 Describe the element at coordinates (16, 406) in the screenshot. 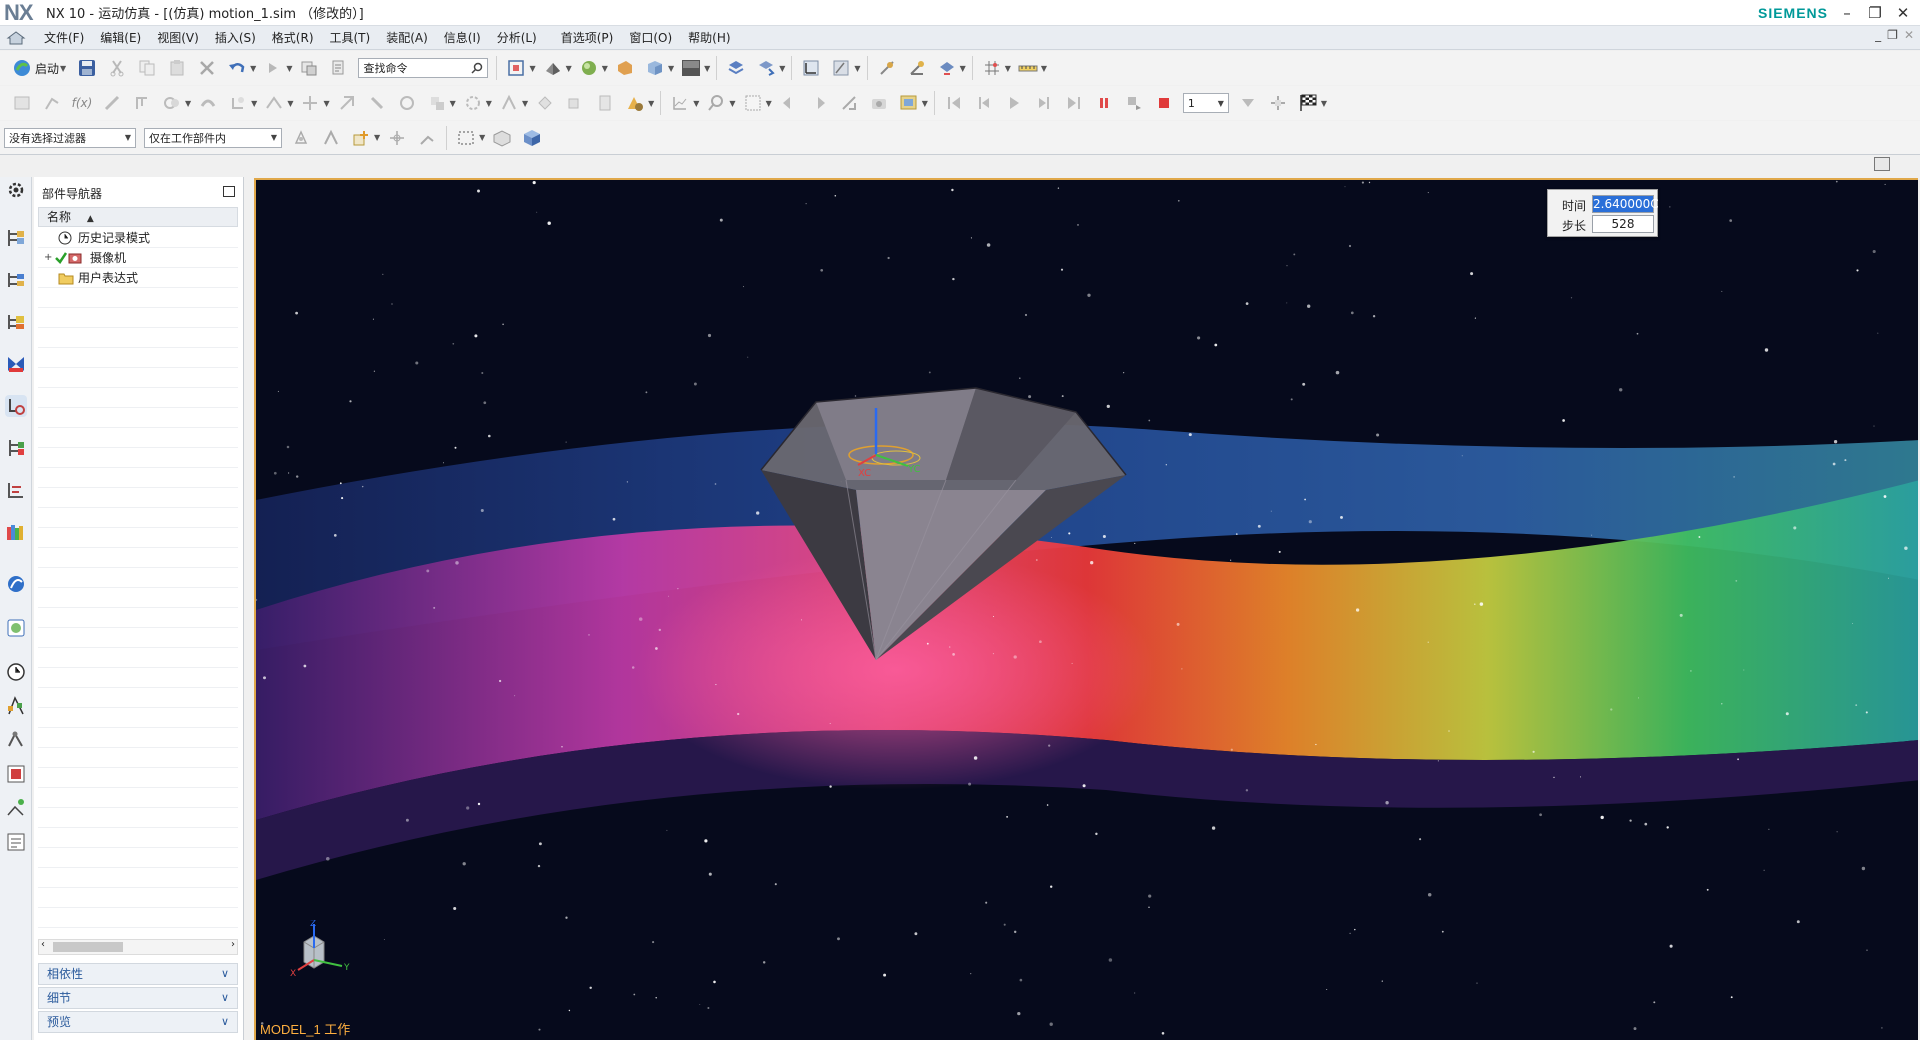

I see `motion-navigator-icon` at that location.